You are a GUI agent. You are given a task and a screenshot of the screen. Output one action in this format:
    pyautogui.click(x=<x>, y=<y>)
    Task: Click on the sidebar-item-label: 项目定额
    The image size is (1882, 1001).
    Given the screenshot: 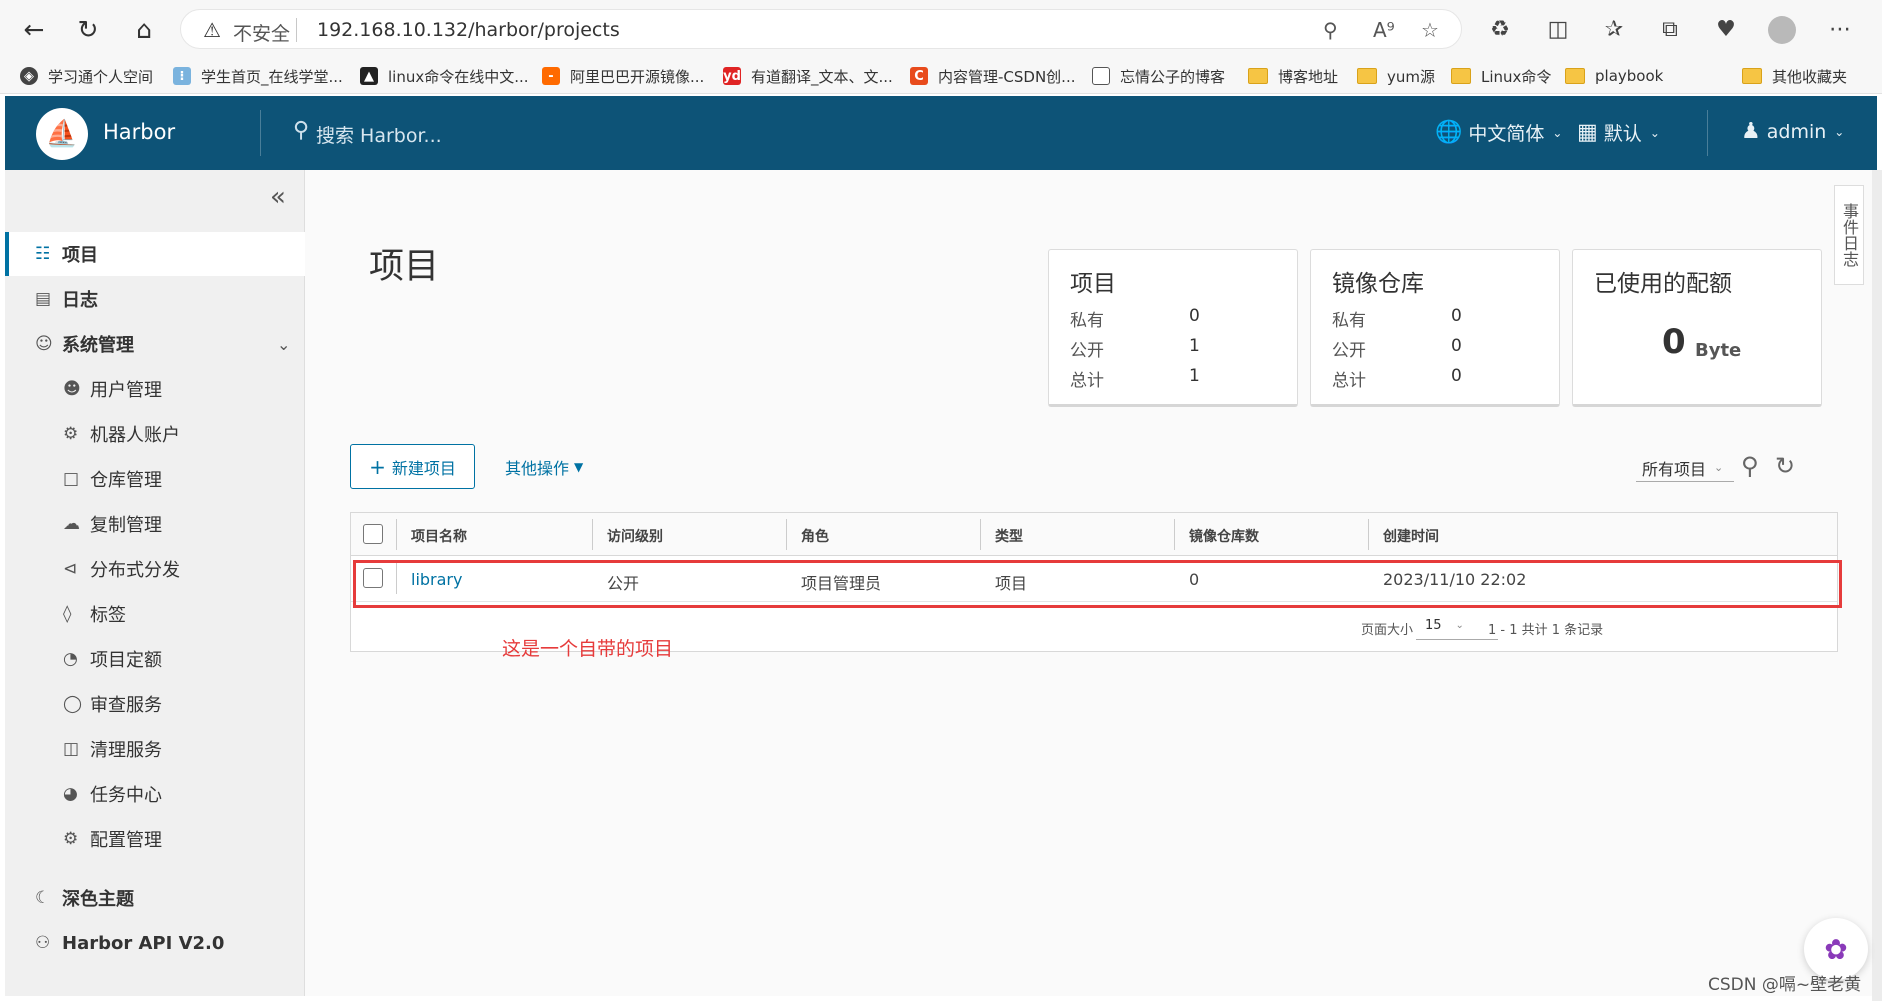 What is the action you would take?
    pyautogui.click(x=126, y=660)
    